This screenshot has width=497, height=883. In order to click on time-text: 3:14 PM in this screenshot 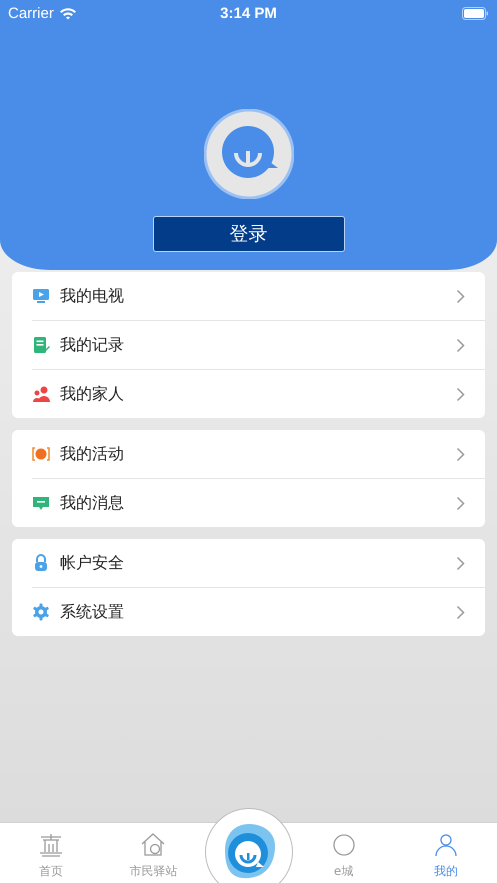, I will do `click(248, 13)`.